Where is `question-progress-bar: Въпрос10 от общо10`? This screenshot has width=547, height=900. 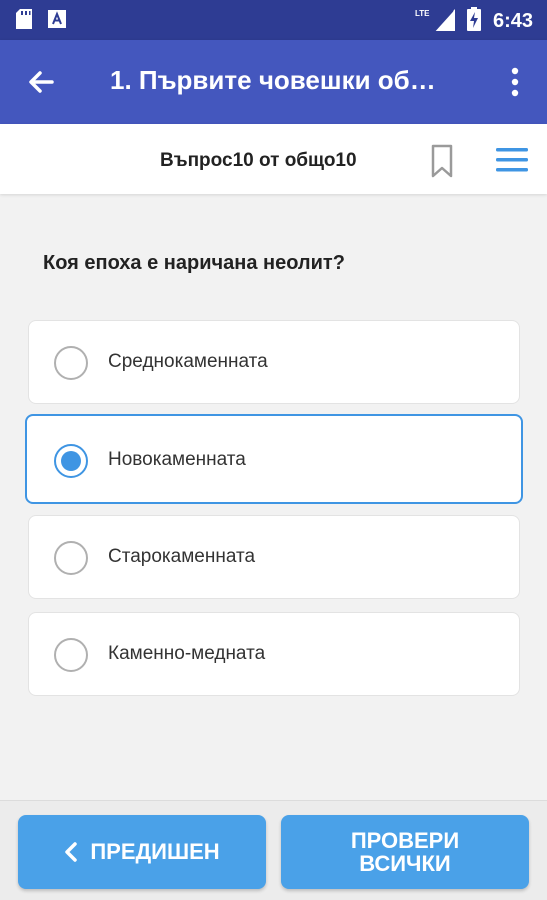
question-progress-bar: Въпрос10 от общо10 is located at coordinates (273, 159).